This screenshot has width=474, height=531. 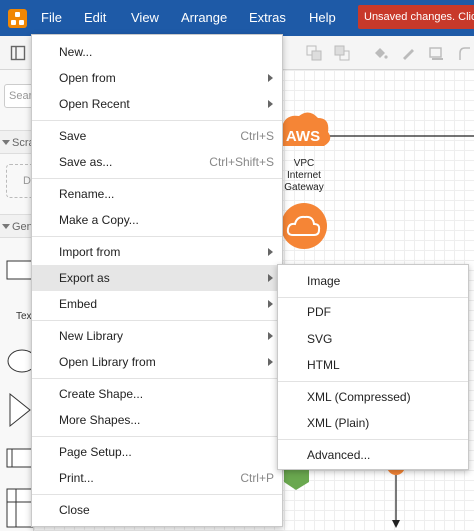 I want to click on shapes-sidebar: Search Scratchpad Drag General Text, so click(x=17, y=300).